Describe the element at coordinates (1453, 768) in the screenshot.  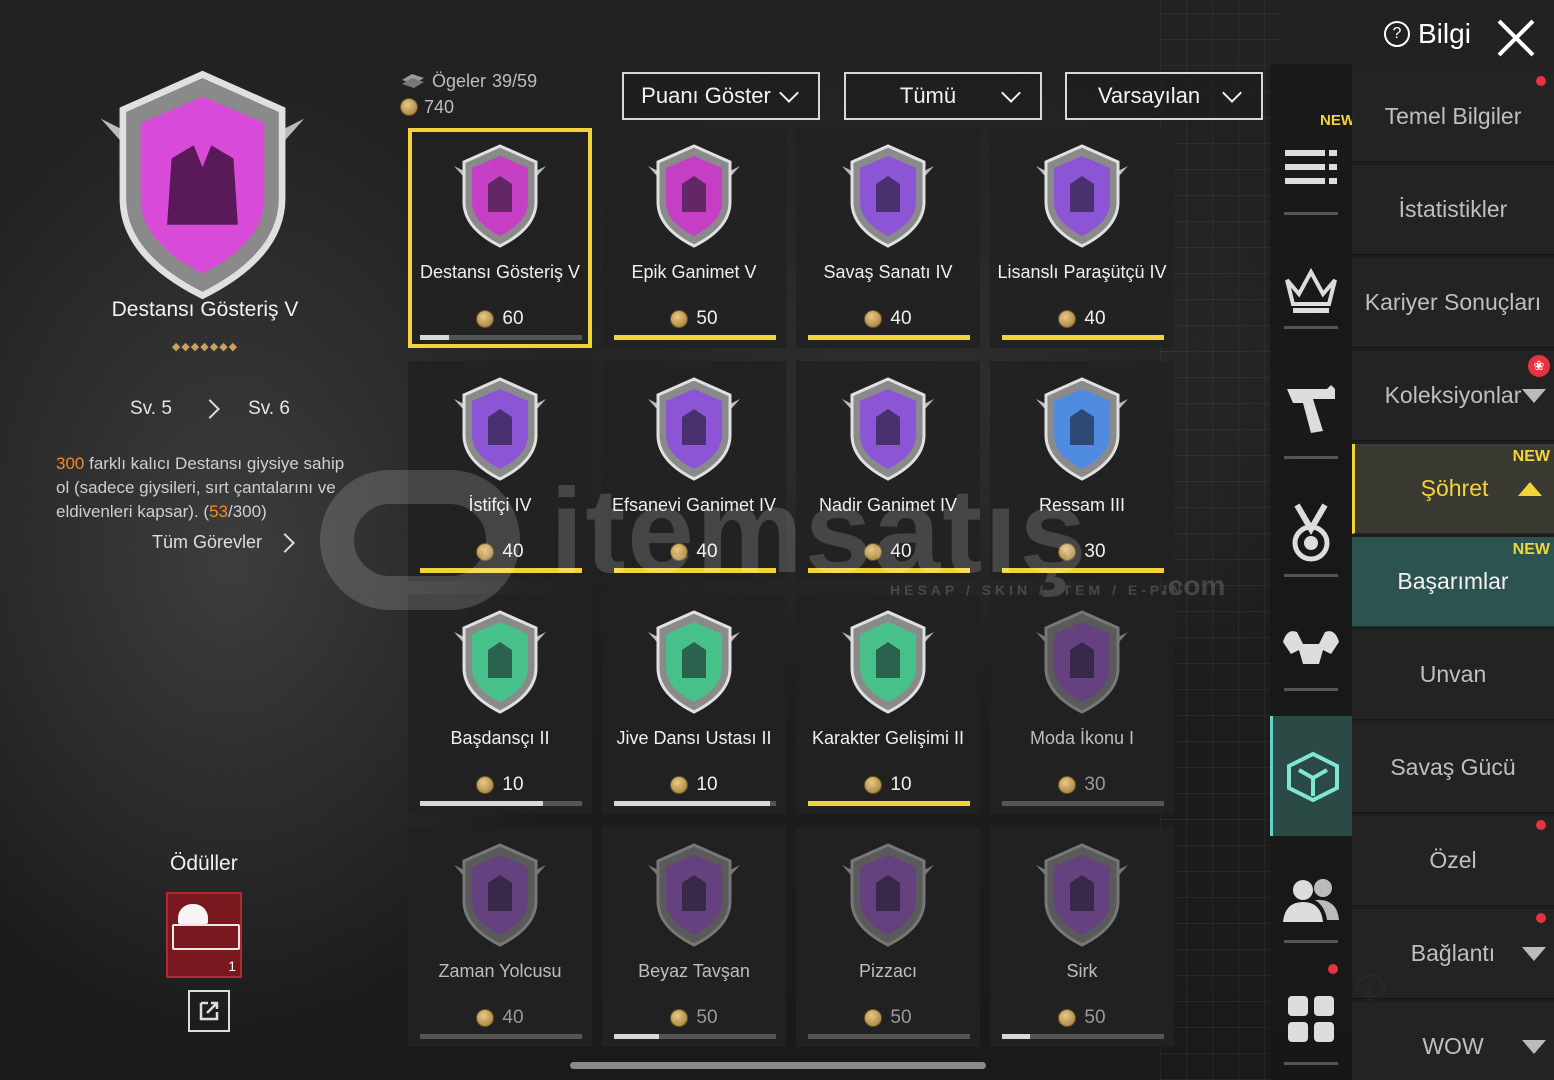
I see `menu-item: Savaş Gücü` at that location.